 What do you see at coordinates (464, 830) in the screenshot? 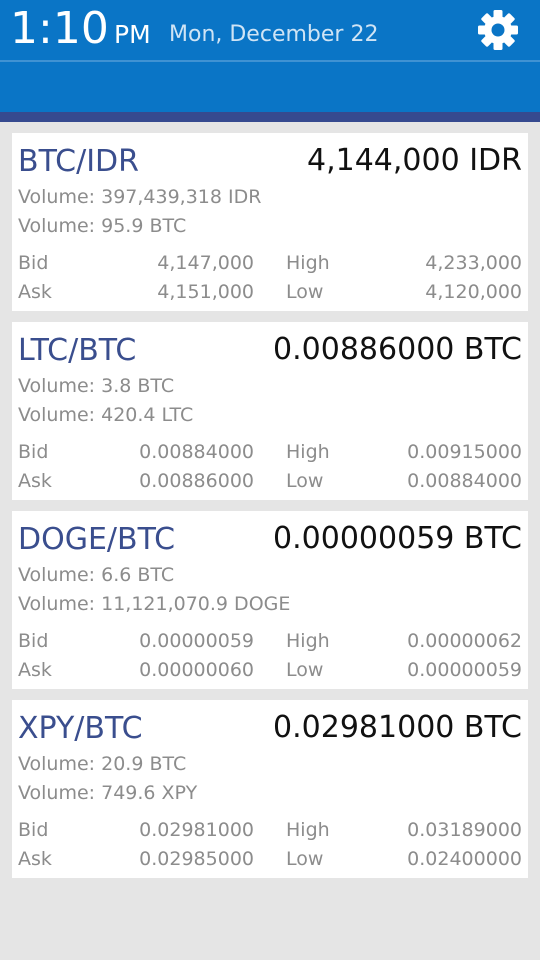
I see `high-value: 0.03189000` at bounding box center [464, 830].